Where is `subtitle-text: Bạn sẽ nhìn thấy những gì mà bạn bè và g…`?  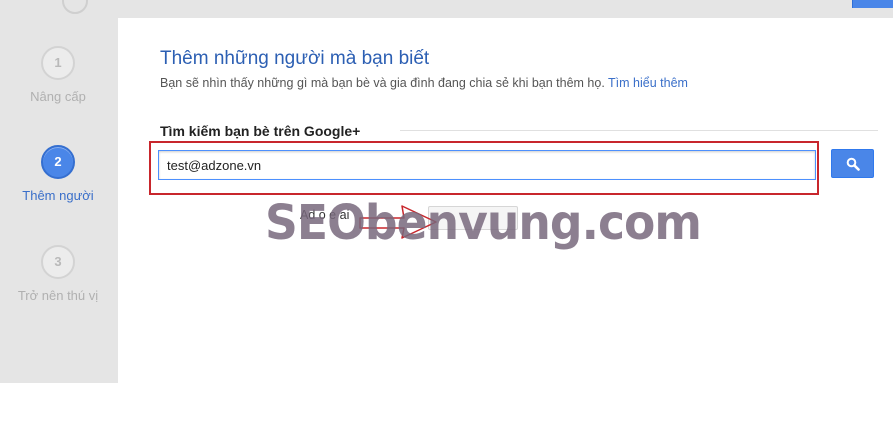 subtitle-text: Bạn sẽ nhìn thấy những gì mà bạn bè và g… is located at coordinates (382, 83).